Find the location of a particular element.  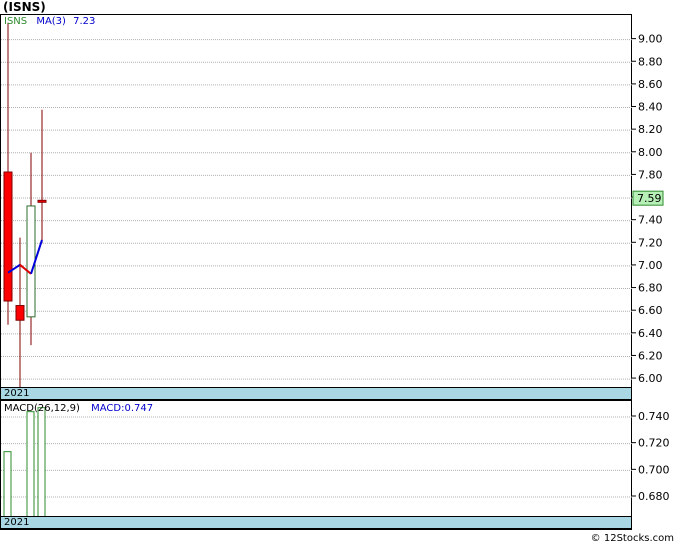

macd-date-bar: 2021 is located at coordinates (316, 522).